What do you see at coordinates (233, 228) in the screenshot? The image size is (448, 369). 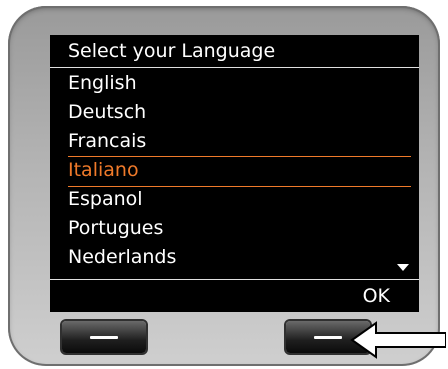 I see `language-item-portugues: Portugues` at bounding box center [233, 228].